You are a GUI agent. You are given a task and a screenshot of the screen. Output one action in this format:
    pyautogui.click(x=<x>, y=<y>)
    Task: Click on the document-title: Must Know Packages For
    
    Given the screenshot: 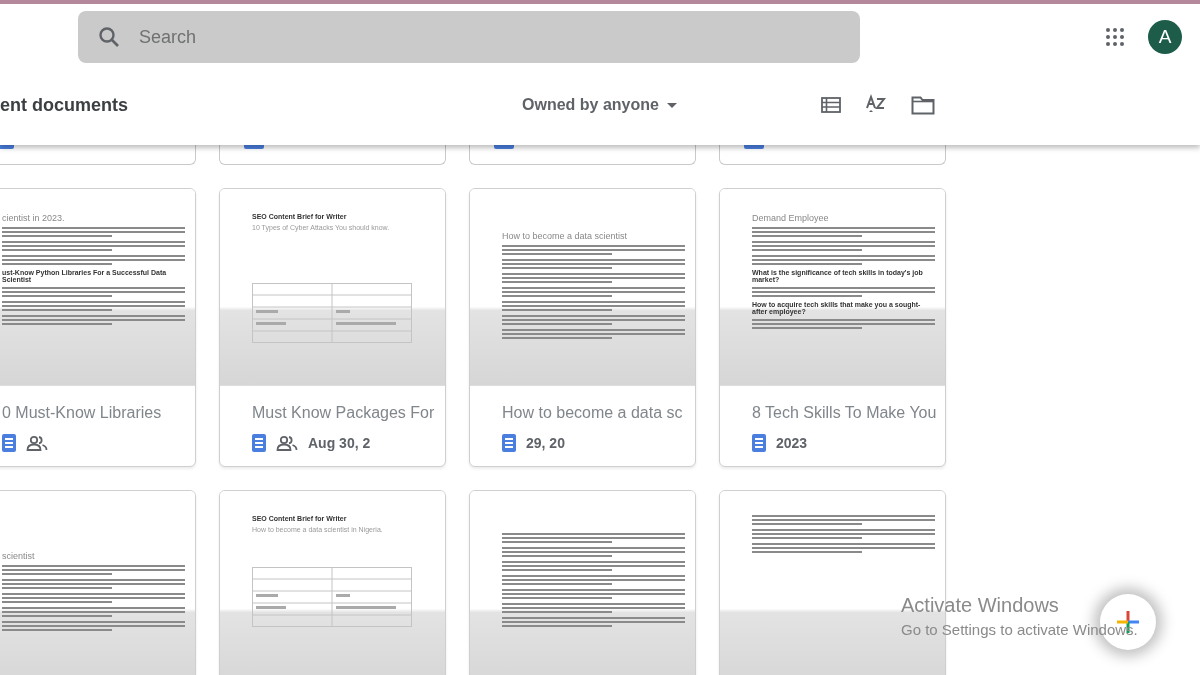 What is the action you would take?
    pyautogui.click(x=344, y=413)
    